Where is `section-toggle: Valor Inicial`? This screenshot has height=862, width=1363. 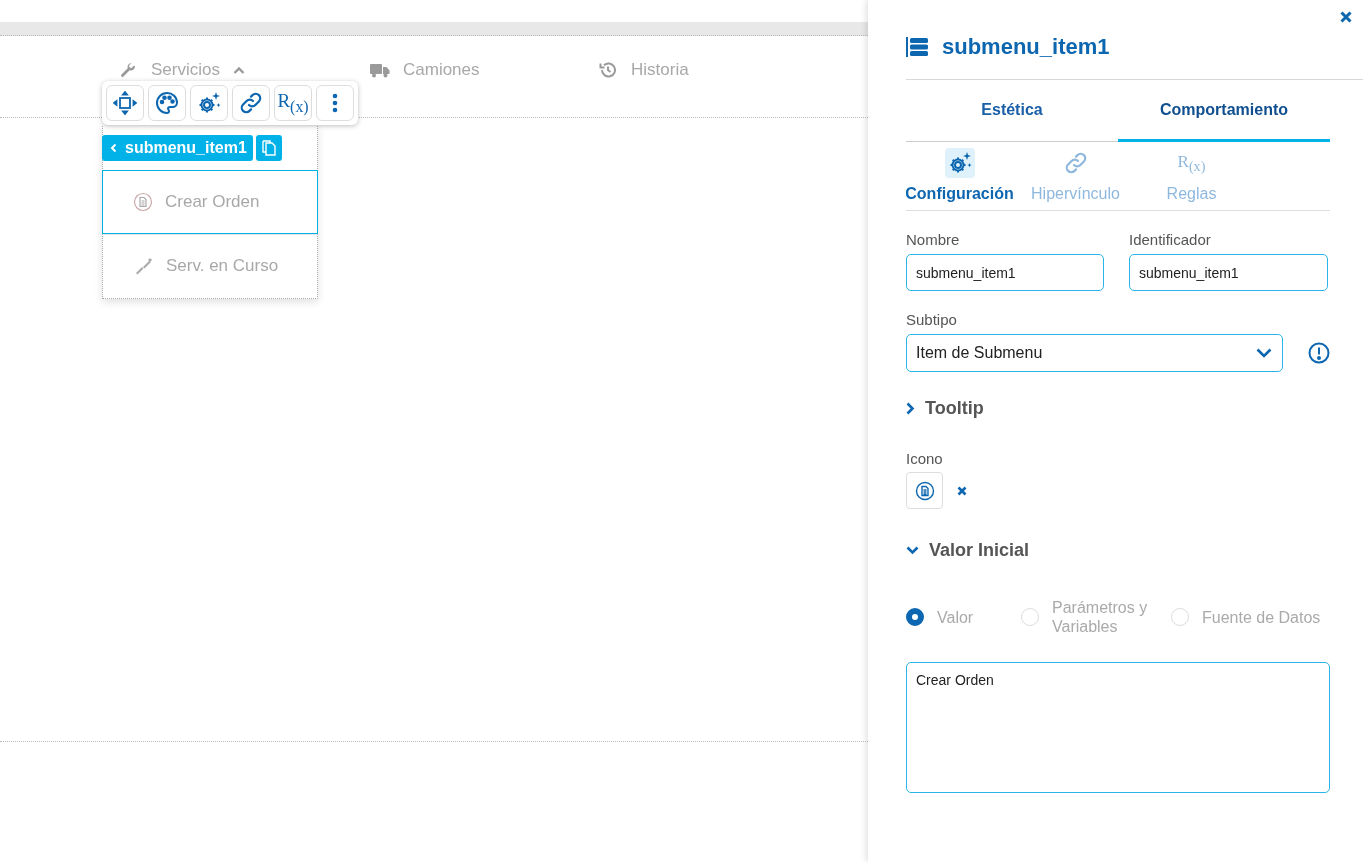
section-toggle: Valor Inicial is located at coordinates (968, 550).